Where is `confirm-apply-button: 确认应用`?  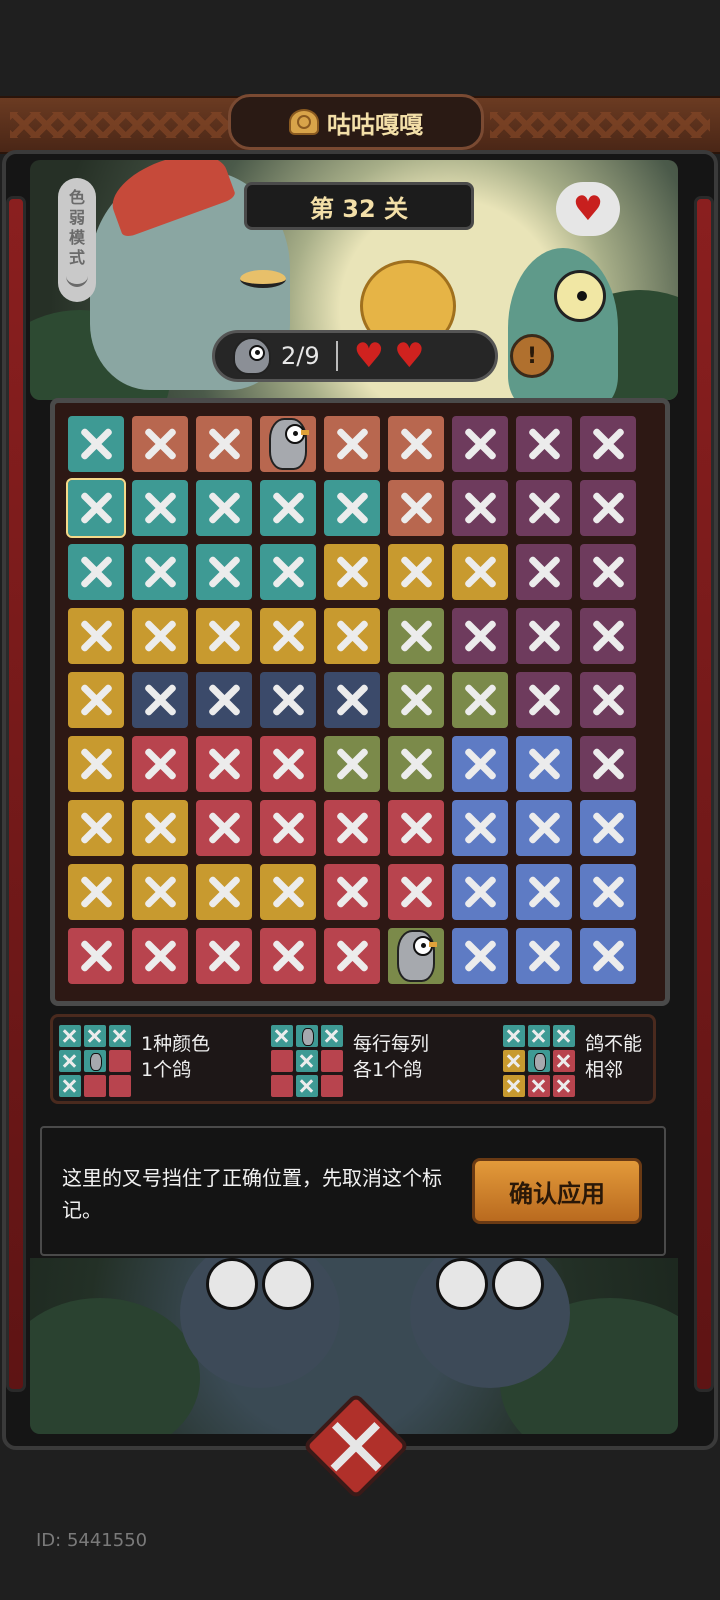 confirm-apply-button: 确认应用 is located at coordinates (557, 1191).